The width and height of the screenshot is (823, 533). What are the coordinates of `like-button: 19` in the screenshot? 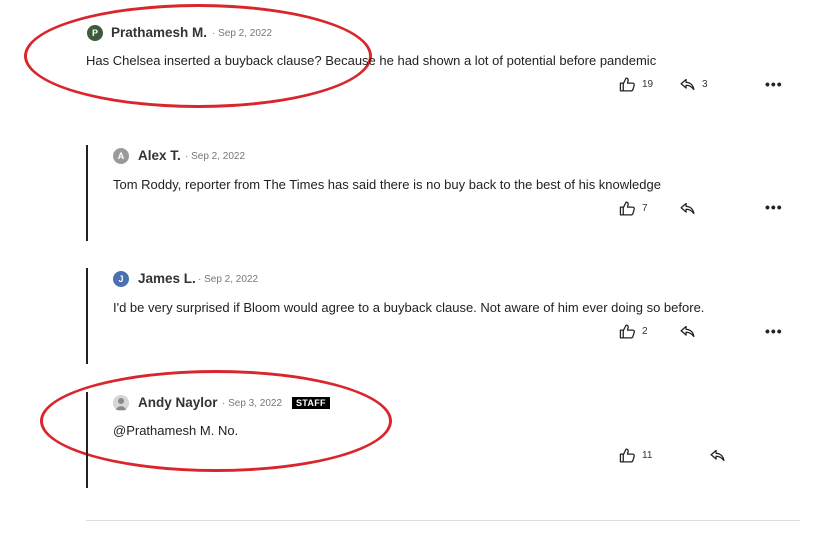 It's located at (636, 84).